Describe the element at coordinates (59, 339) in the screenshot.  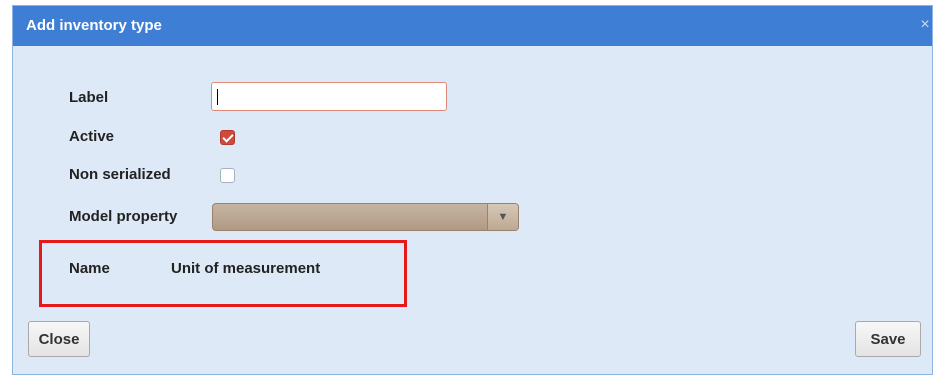
I see `close-button: Close` at that location.